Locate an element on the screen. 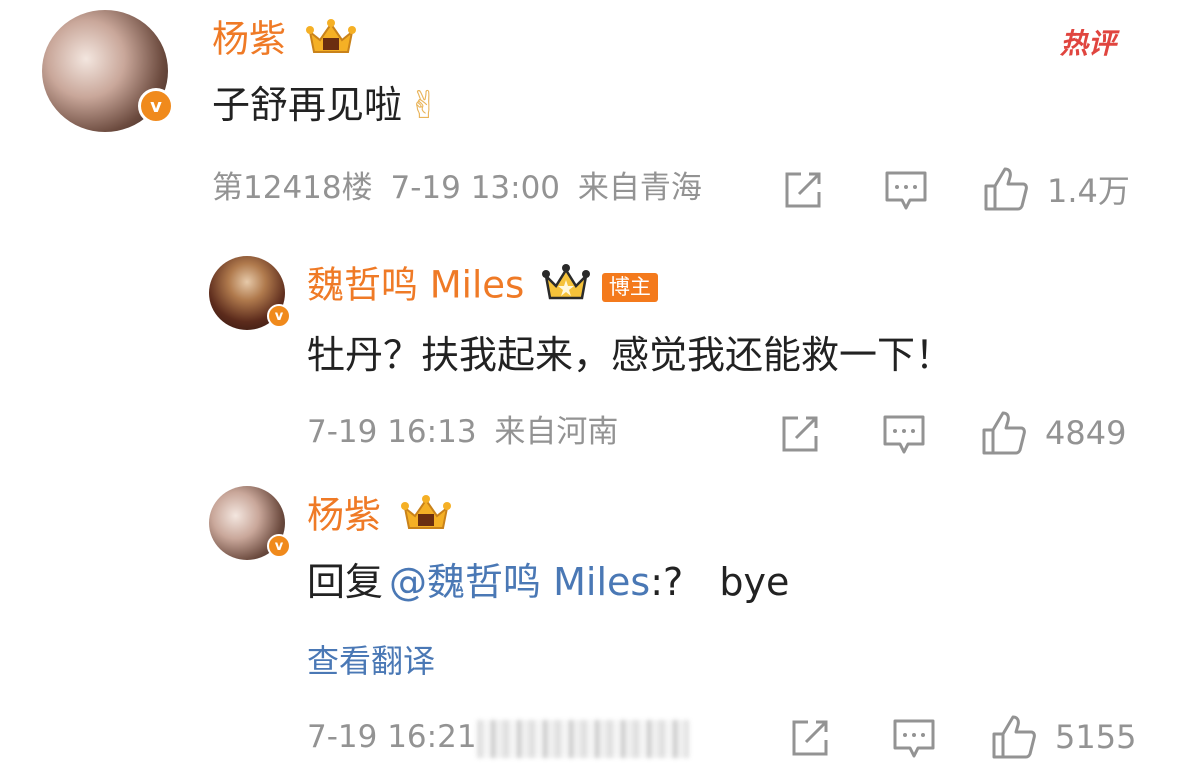  victory-hand-emoji: ✌ is located at coordinates (424, 105).